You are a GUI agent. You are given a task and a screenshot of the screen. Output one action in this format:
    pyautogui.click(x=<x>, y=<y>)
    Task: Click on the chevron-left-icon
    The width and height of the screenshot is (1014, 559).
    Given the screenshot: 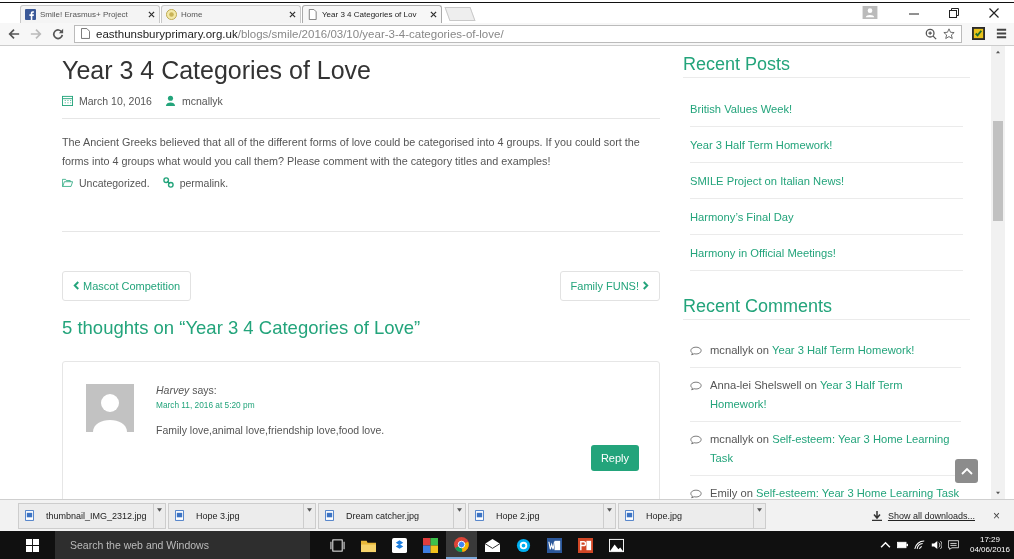 What is the action you would take?
    pyautogui.click(x=76, y=286)
    